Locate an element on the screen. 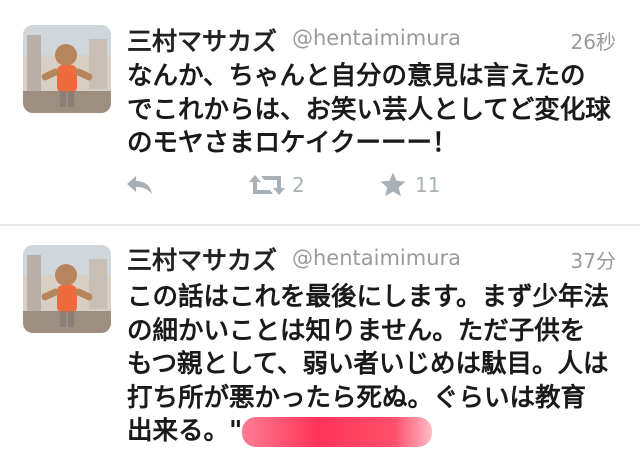  tweet-actions: 2 11 is located at coordinates (320, 187).